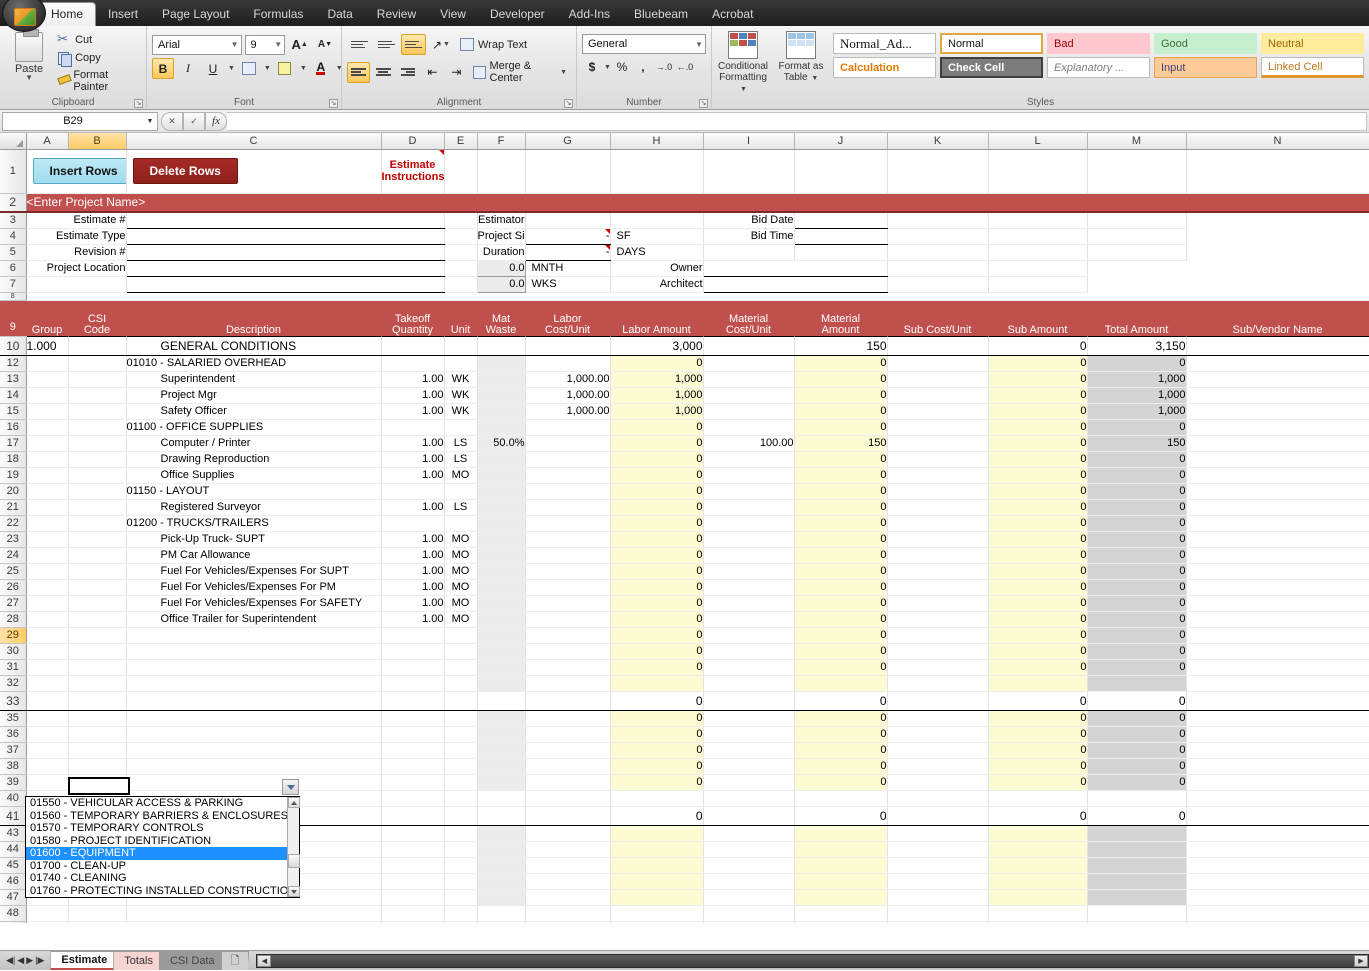 The width and height of the screenshot is (1369, 971). I want to click on cell-J29: 0, so click(840, 635).